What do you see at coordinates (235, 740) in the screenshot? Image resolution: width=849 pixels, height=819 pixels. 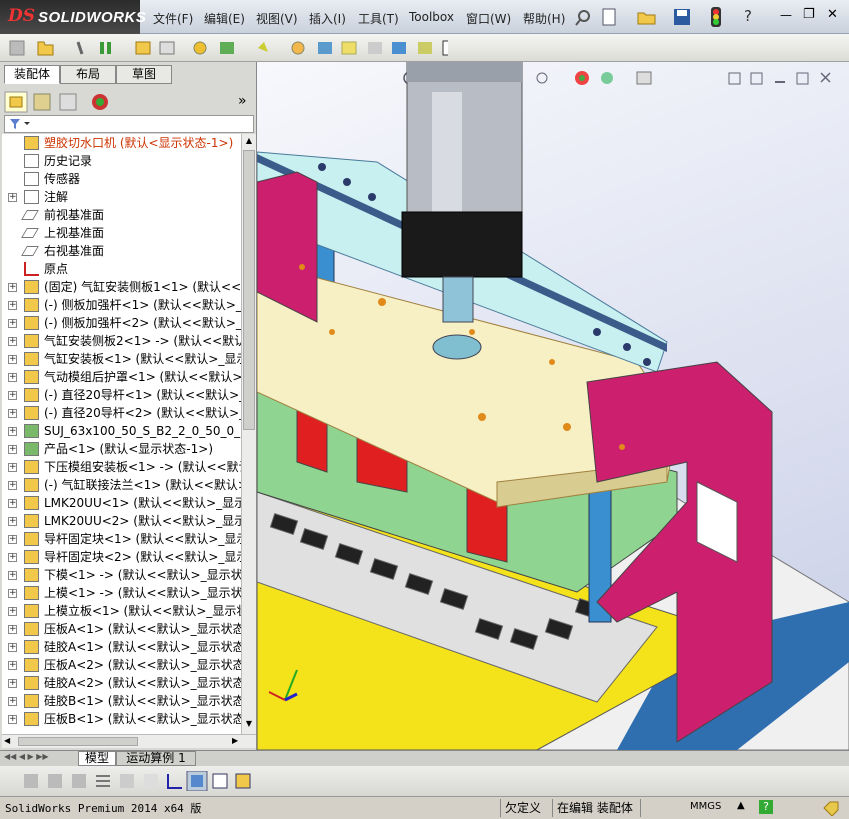 I see `scroll-right-arrow-icon: ▶` at bounding box center [235, 740].